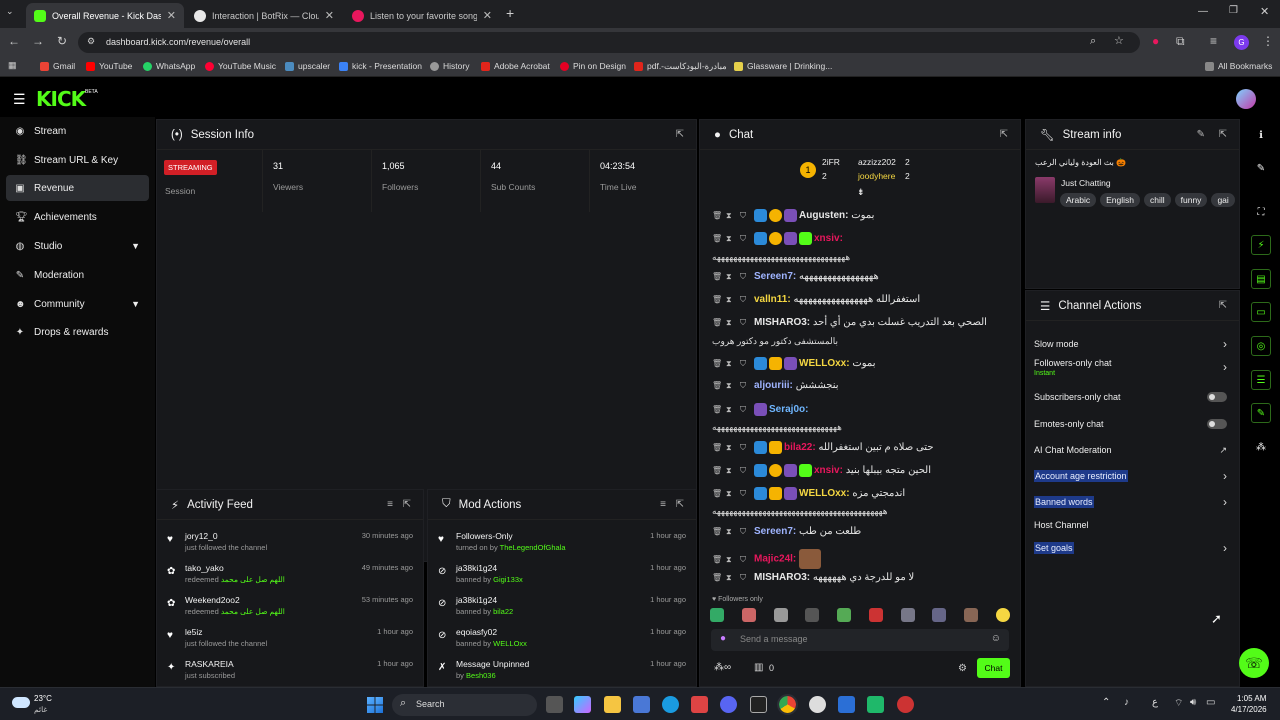  What do you see at coordinates (1201, 134) in the screenshot?
I see `edit-pencil-icon: ✎` at bounding box center [1201, 134].